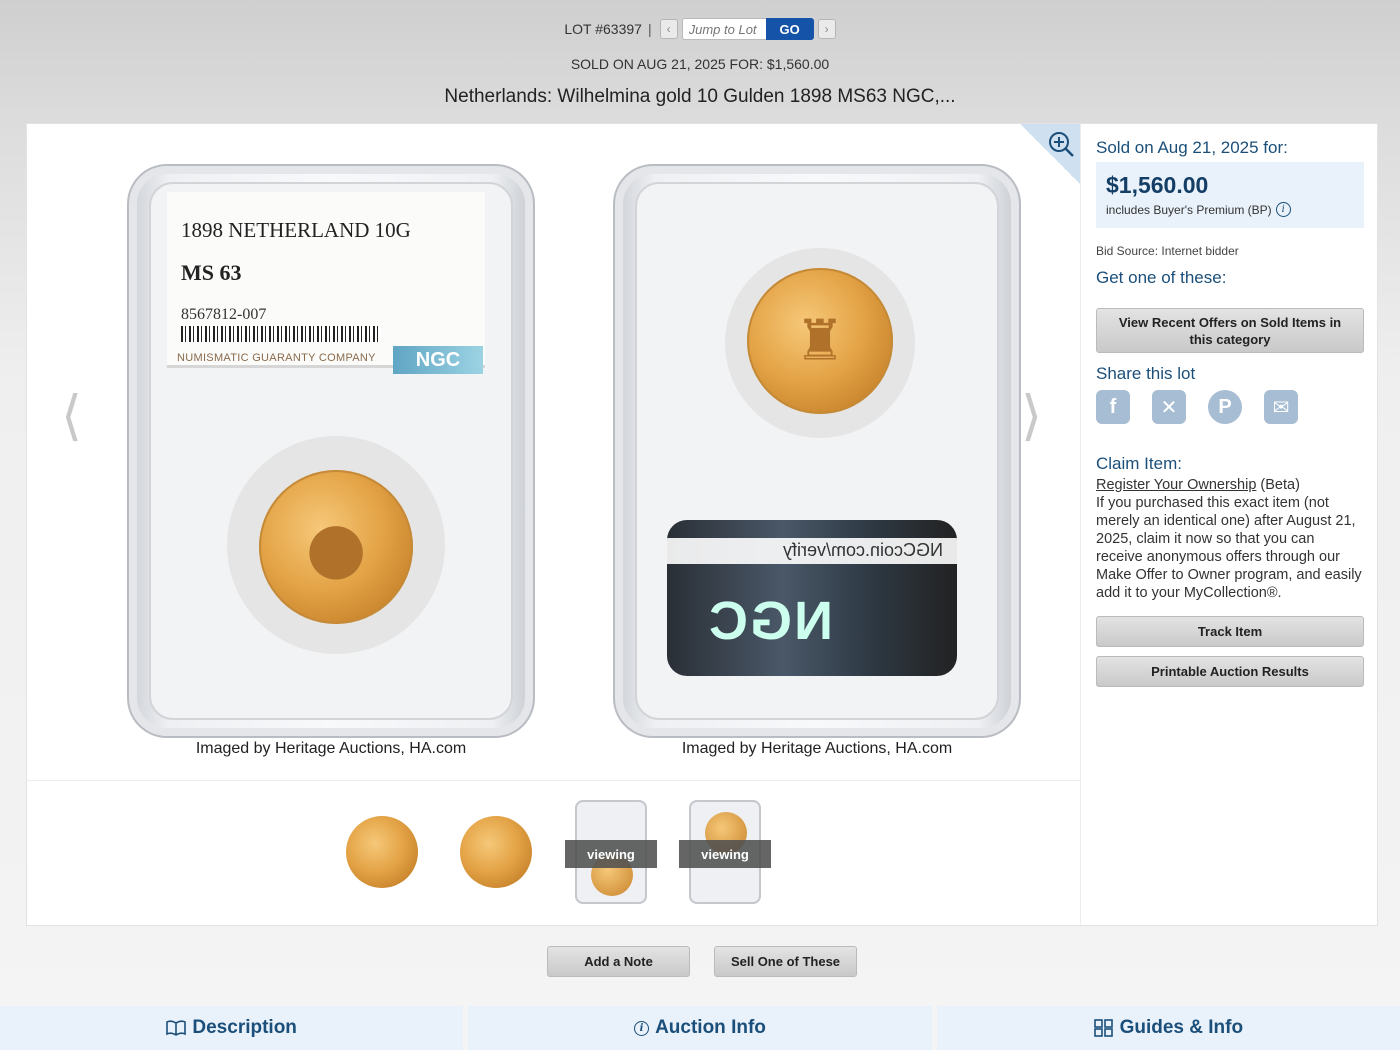 The image size is (1400, 1050). I want to click on thumbnail-slab-front: viewing, so click(611, 853).